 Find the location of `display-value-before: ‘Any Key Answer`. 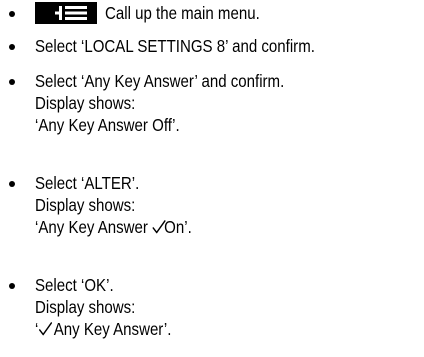

display-value-before: ‘Any Key Answer is located at coordinates (94, 227).